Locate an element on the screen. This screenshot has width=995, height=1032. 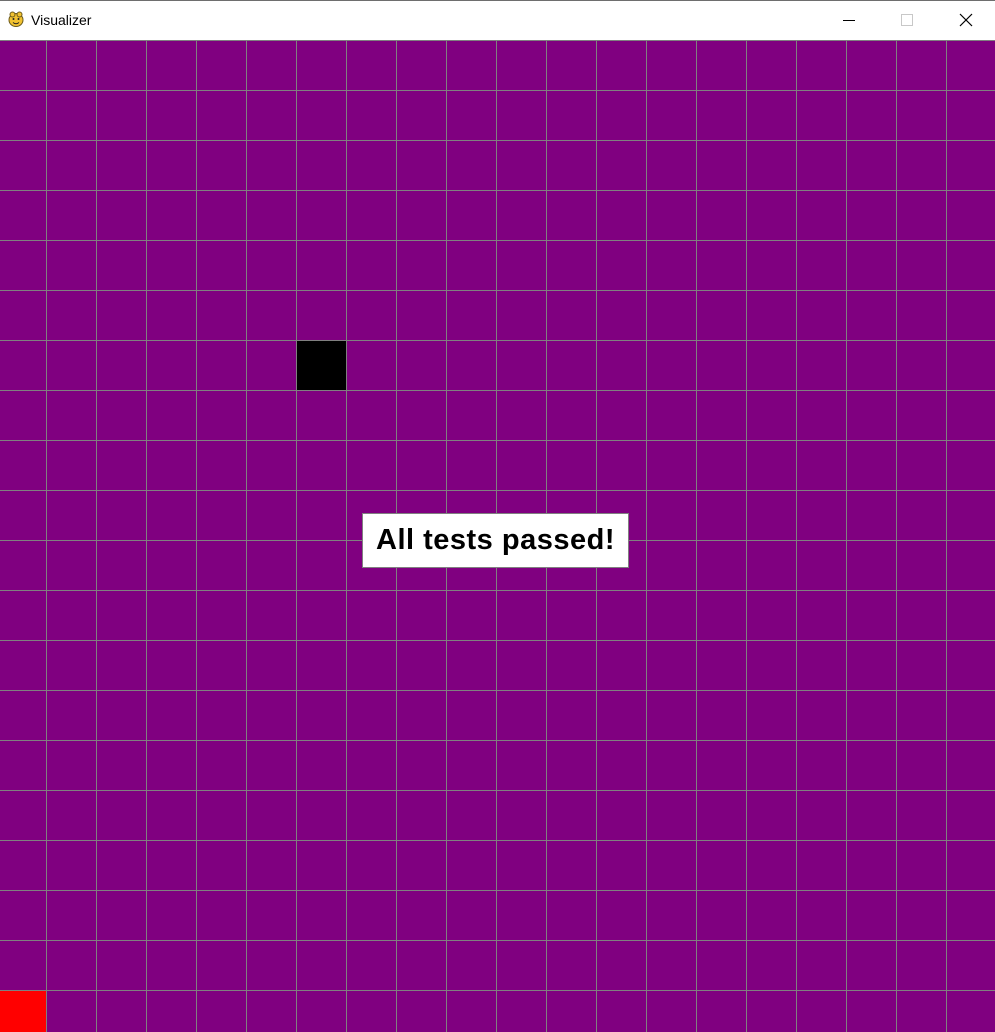
minimize-icon is located at coordinates (849, 20).